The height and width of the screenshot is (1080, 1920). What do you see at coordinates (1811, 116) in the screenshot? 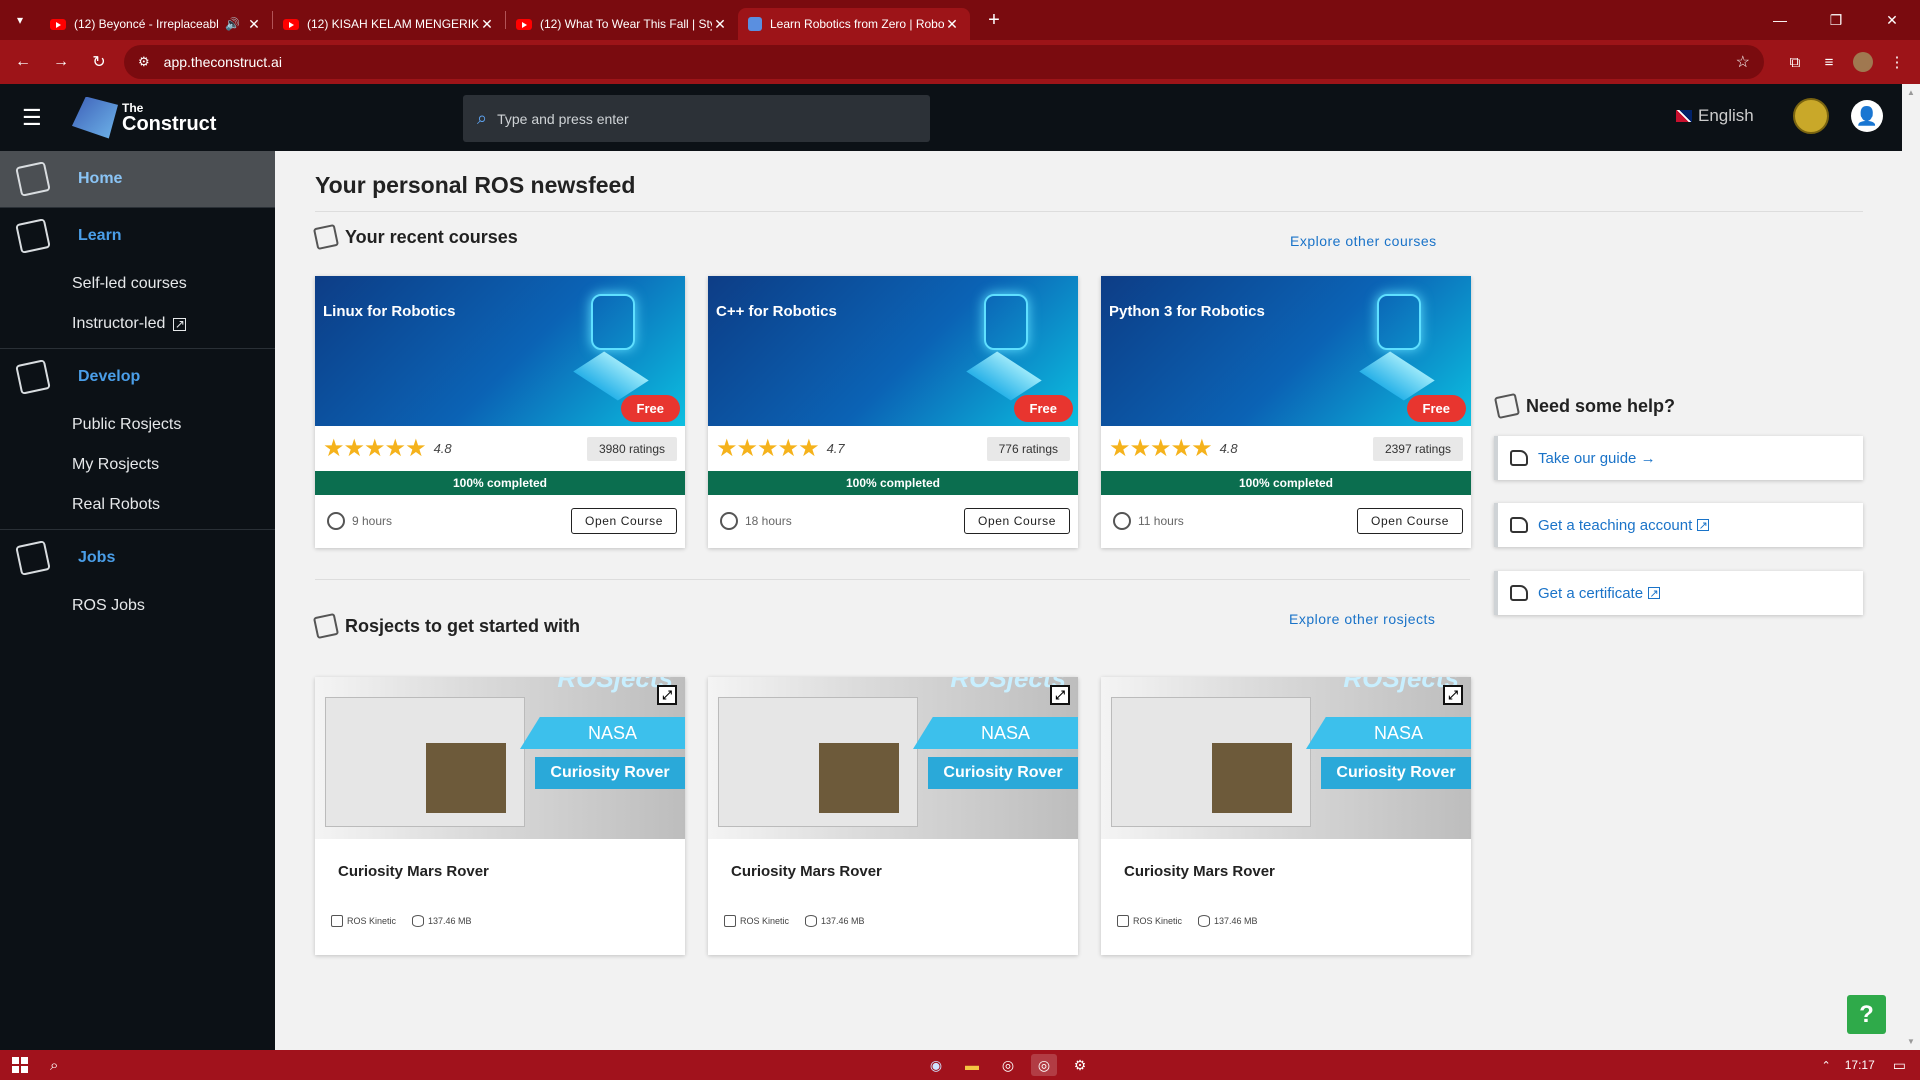
I see `achievement-badge-icon` at bounding box center [1811, 116].